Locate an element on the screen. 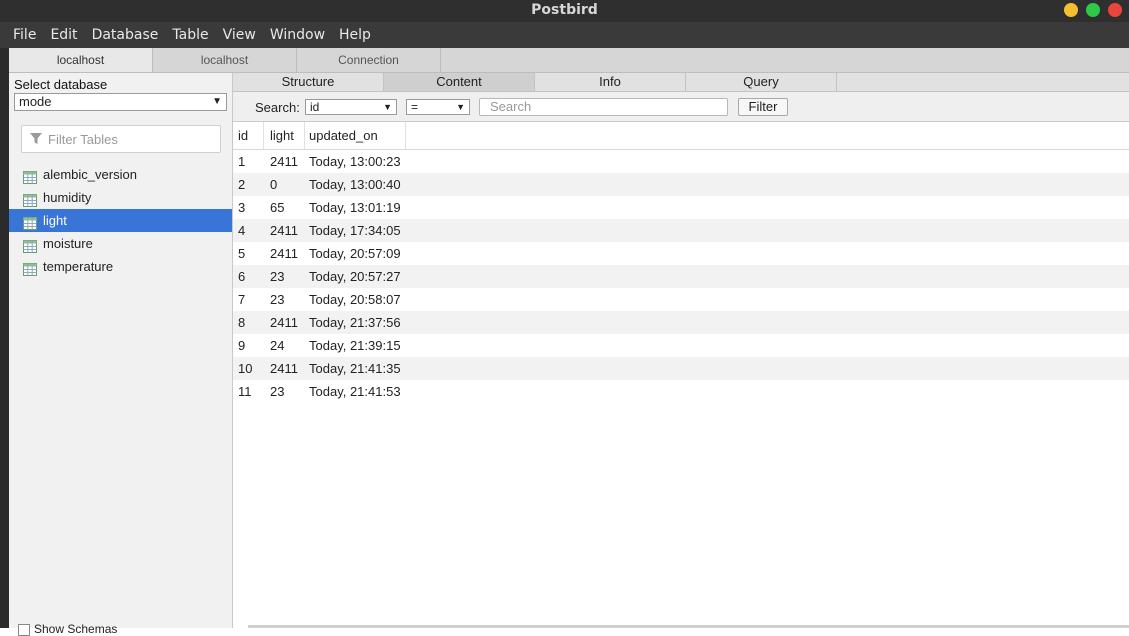 This screenshot has width=1129, height=636. search-operator-value: = is located at coordinates (415, 107).